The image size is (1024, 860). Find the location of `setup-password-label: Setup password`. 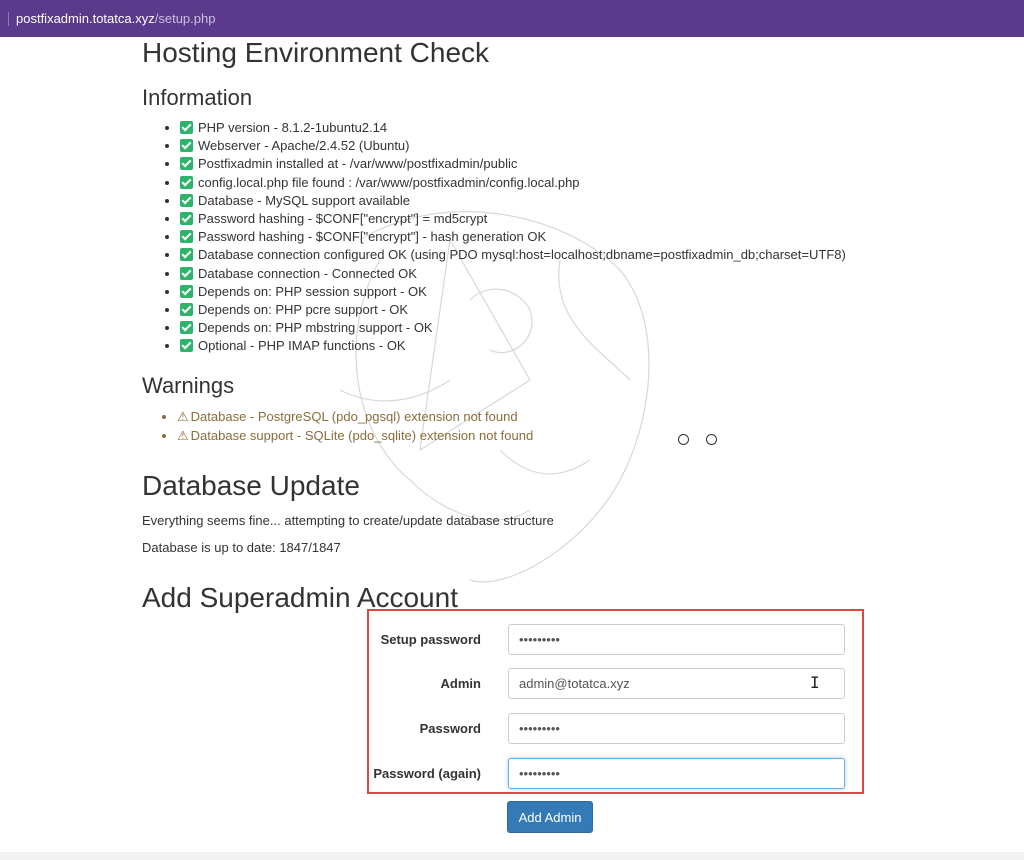

setup-password-label: Setup password is located at coordinates (430, 639).